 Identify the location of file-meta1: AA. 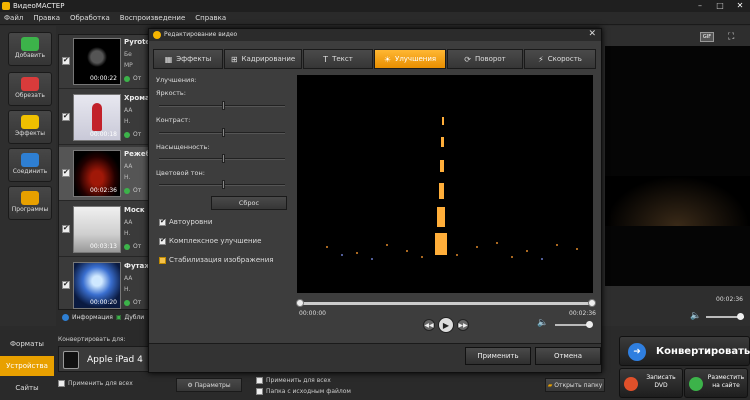
(128, 110).